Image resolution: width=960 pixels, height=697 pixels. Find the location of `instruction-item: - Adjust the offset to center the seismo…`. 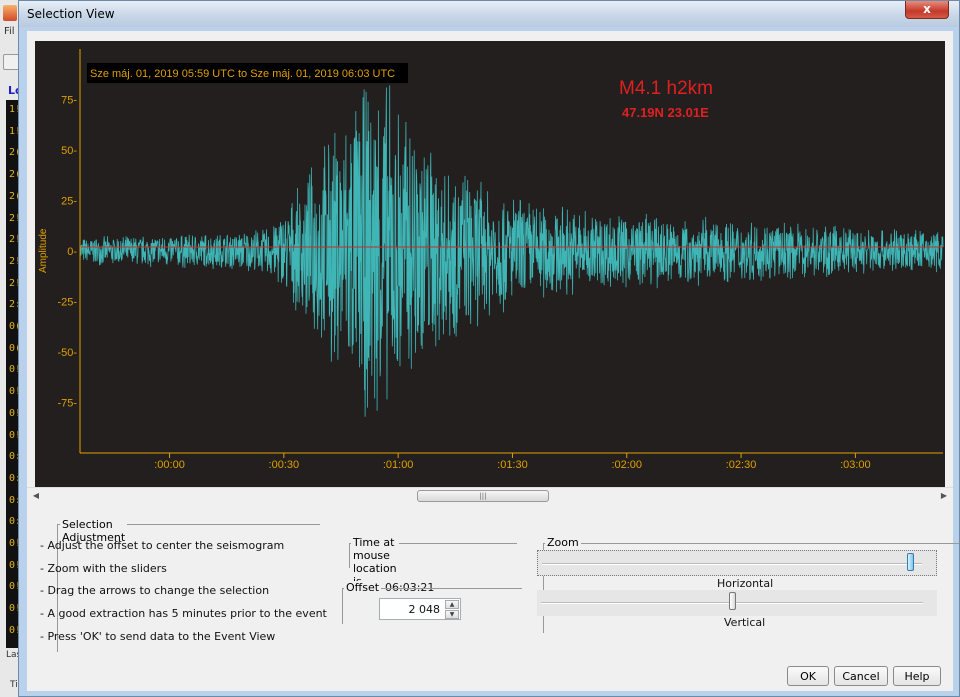

instruction-item: - Adjust the offset to center the seismo… is located at coordinates (162, 545).